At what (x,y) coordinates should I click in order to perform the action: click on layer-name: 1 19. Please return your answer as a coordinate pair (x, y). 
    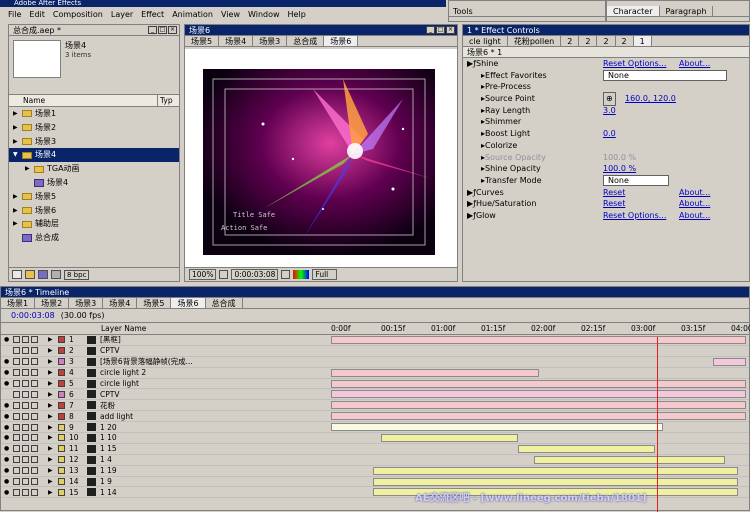
    Looking at the image, I should click on (160, 470).